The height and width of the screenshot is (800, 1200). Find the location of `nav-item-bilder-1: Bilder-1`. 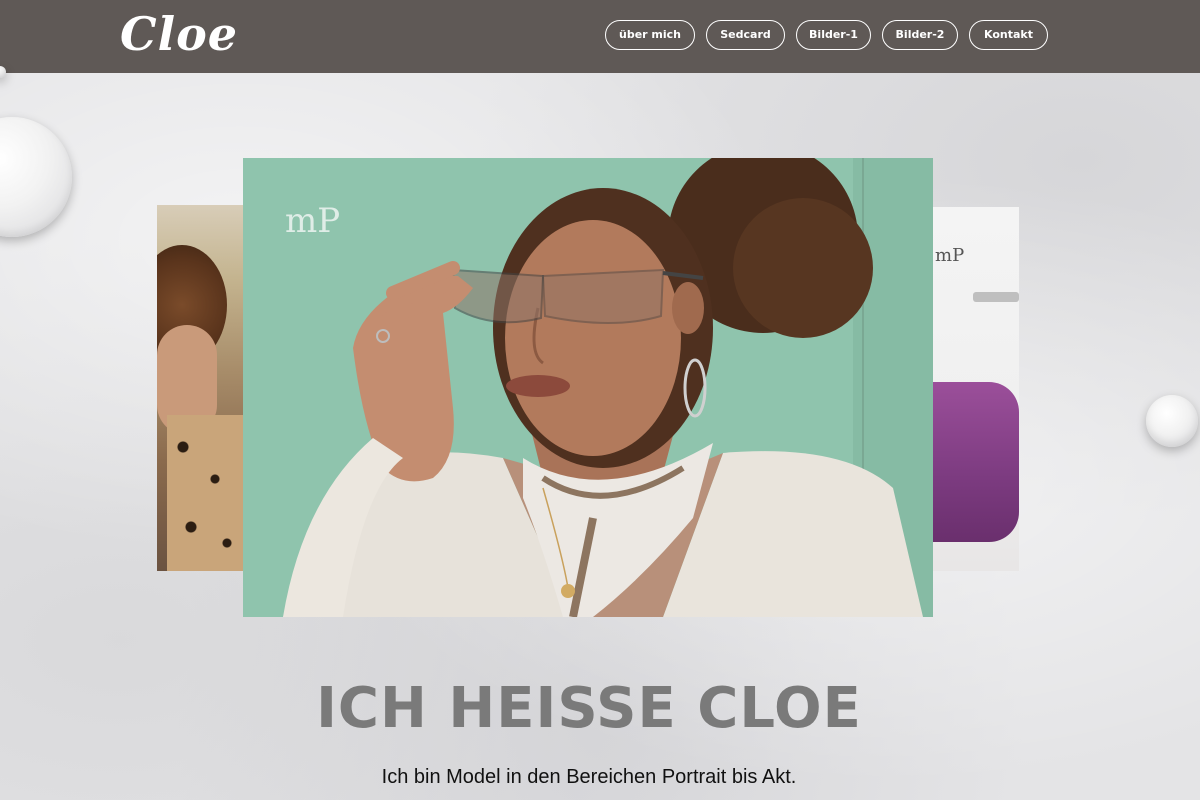

nav-item-bilder-1: Bilder-1 is located at coordinates (833, 35).